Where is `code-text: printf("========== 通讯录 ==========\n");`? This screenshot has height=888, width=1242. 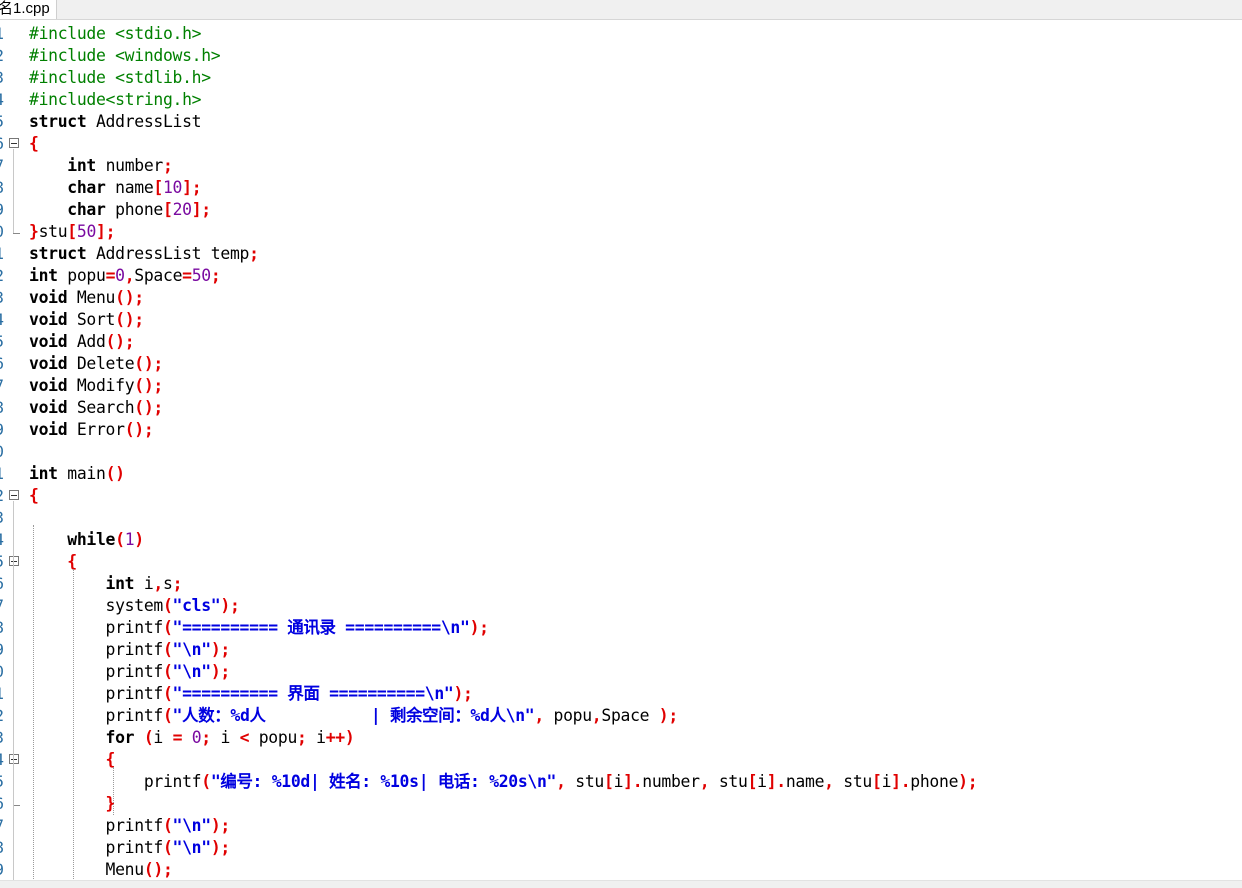 code-text: printf("========== 通讯录 ==========\n"); is located at coordinates (259, 628).